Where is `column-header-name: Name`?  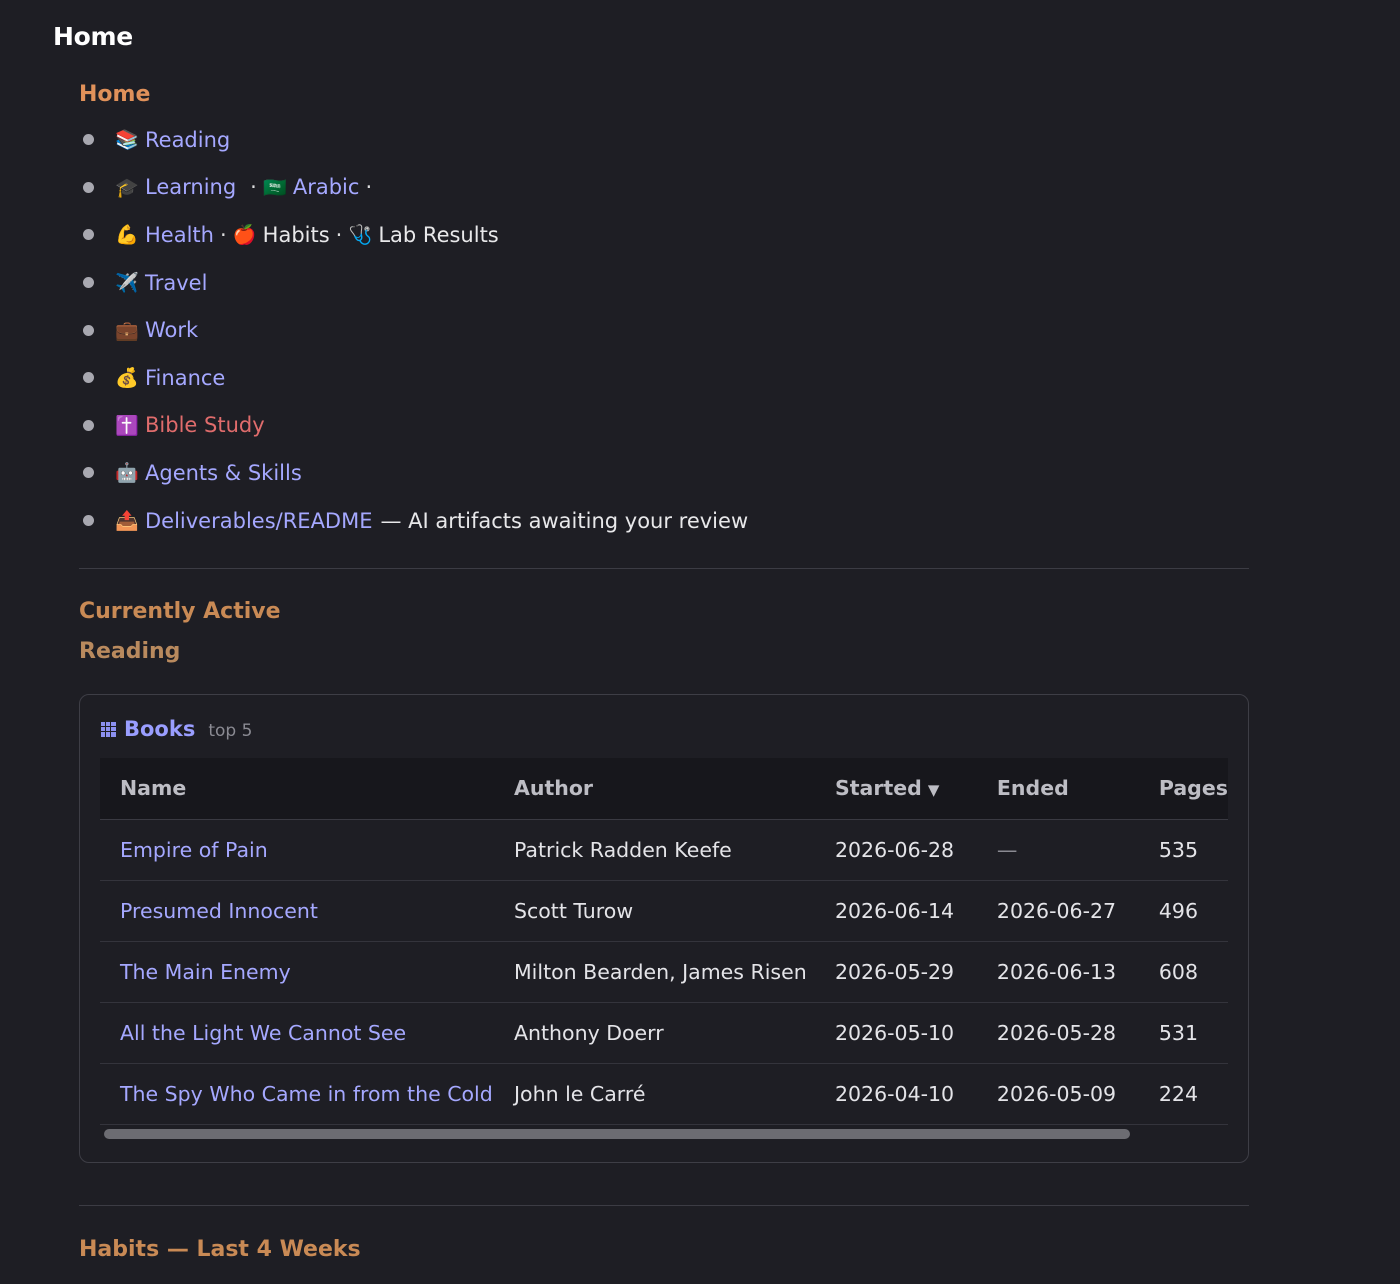
column-header-name: Name is located at coordinates (297, 789).